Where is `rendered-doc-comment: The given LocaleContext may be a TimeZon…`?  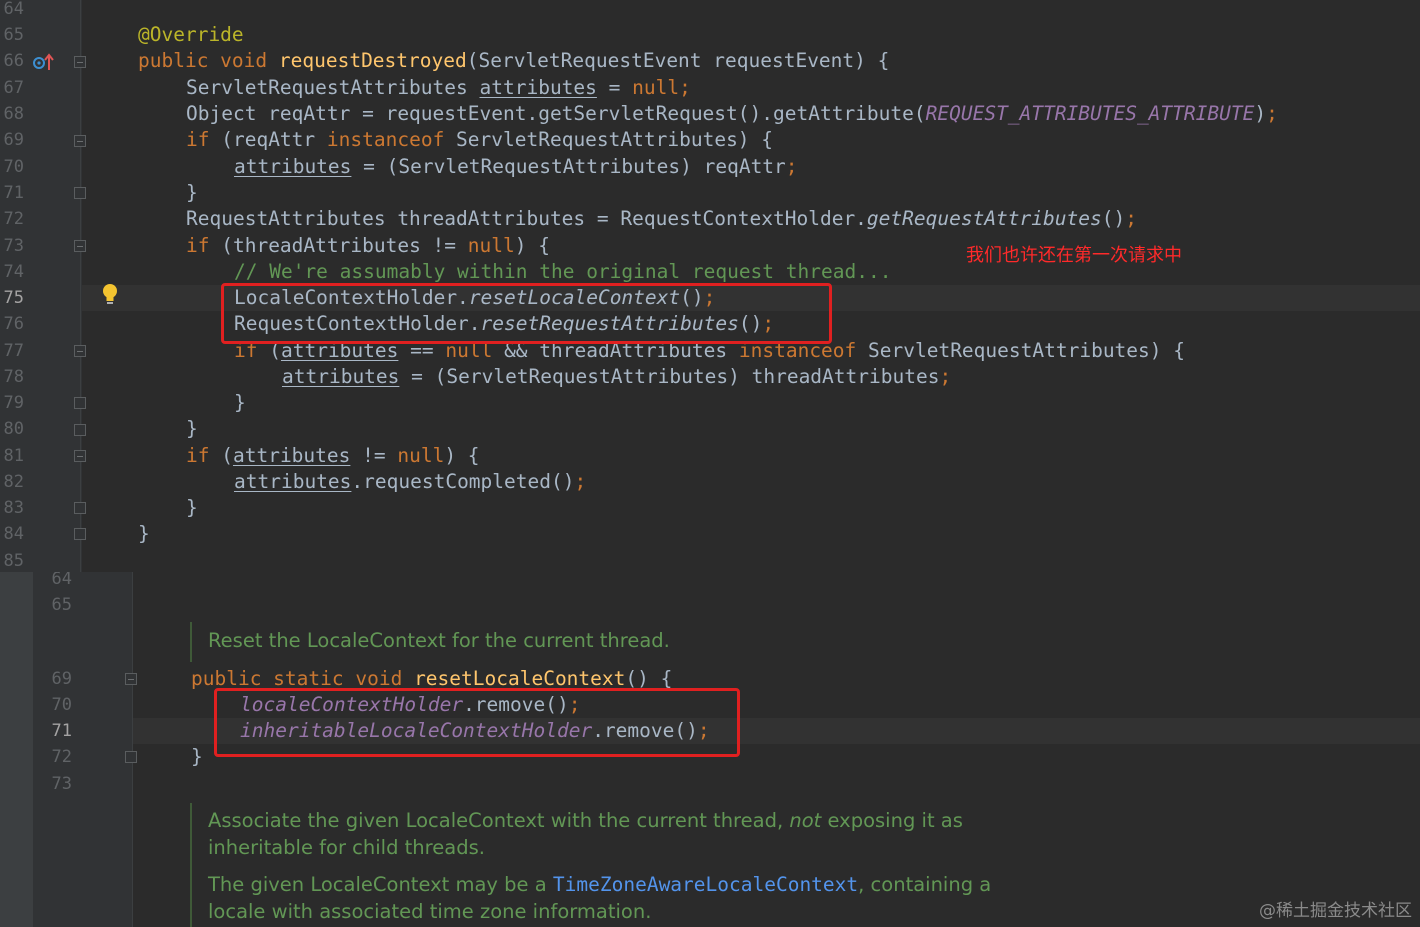 rendered-doc-comment: The given LocaleContext may be a TimeZon… is located at coordinates (600, 884).